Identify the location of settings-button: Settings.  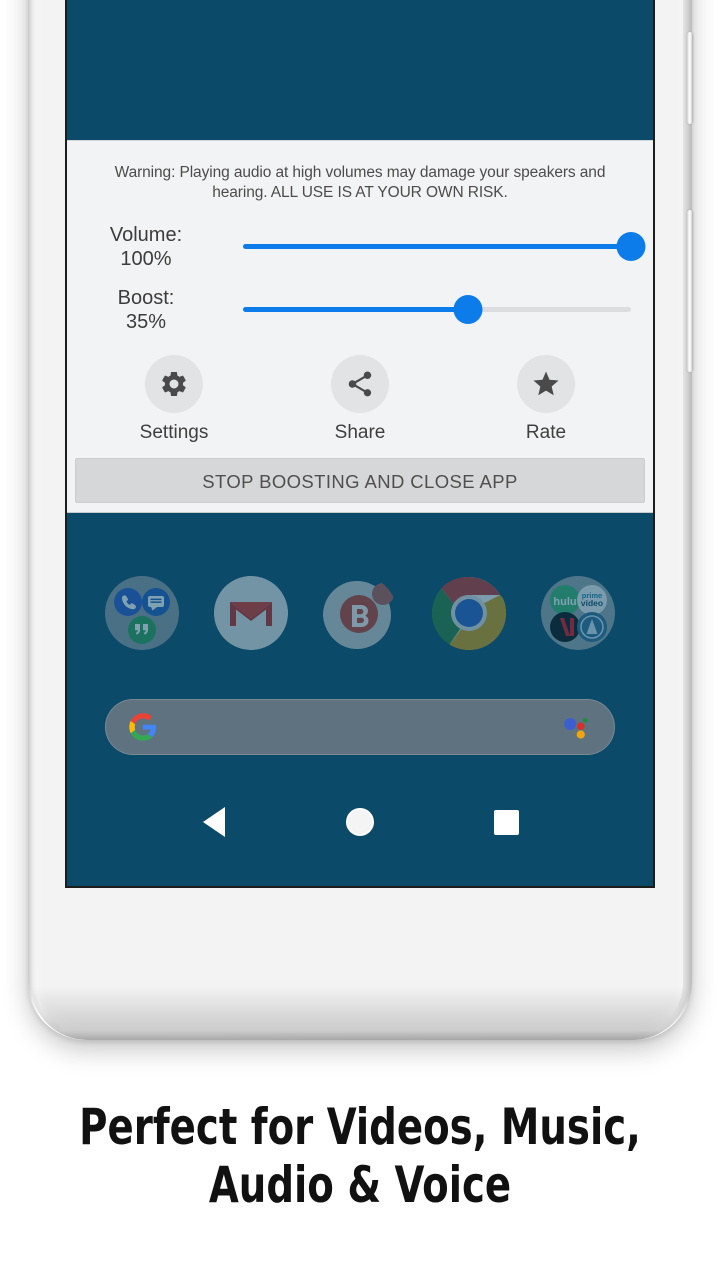
(174, 399).